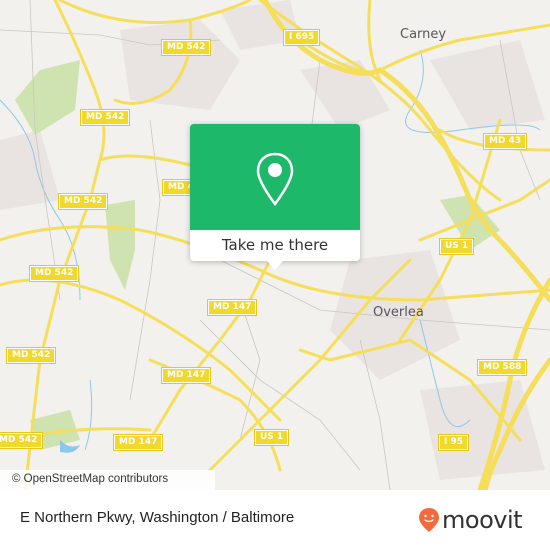 The image size is (550, 550). I want to click on popup-pointer, so click(275, 265).